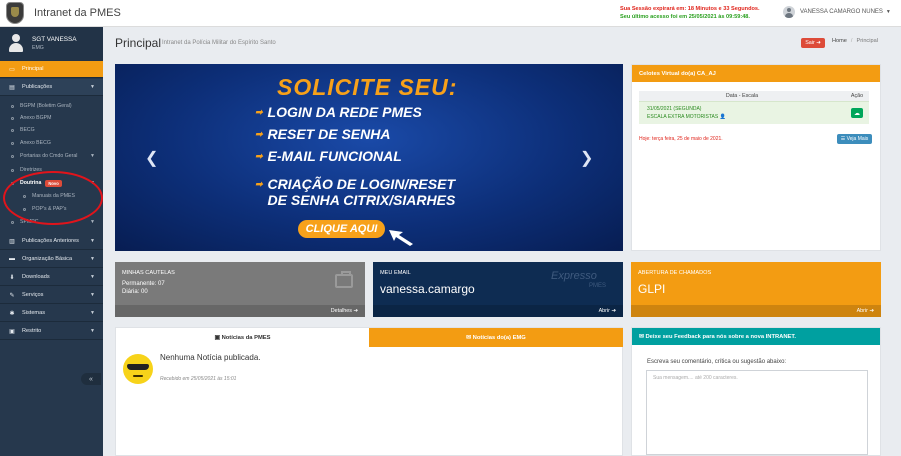  Describe the element at coordinates (328, 156) in the screenshot. I see `banner-item: ➡ E-MAIL FUNCIONAL` at that location.